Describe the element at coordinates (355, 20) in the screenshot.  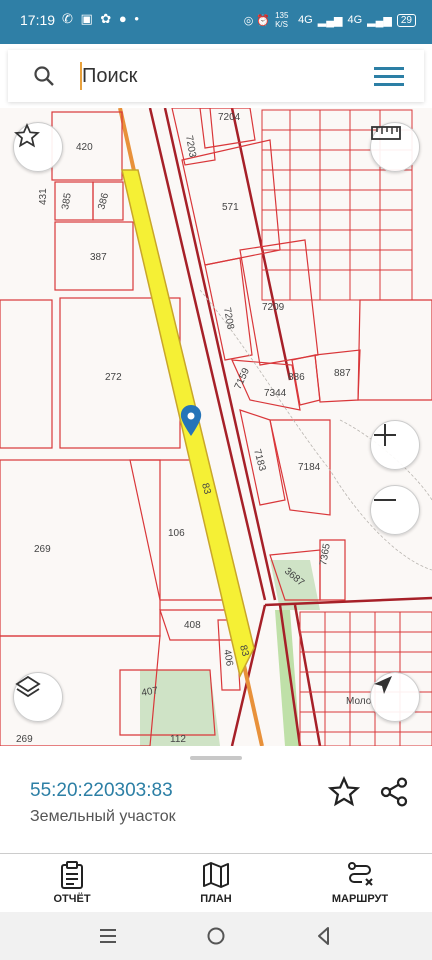
I see `signal-4g-2: 4G` at that location.